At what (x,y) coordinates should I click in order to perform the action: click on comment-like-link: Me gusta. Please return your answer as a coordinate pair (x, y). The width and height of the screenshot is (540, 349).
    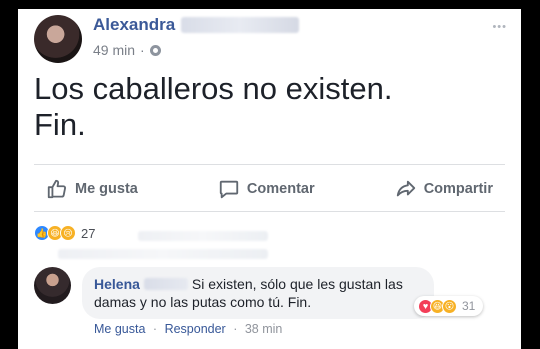
    Looking at the image, I should click on (119, 329).